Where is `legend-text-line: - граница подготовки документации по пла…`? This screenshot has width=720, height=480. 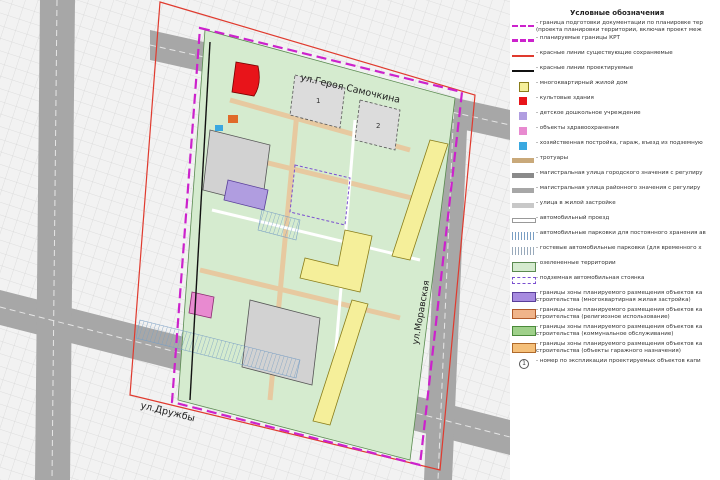
legend-text-line: - граница подготовки документации по пла… is located at coordinates (619, 23).